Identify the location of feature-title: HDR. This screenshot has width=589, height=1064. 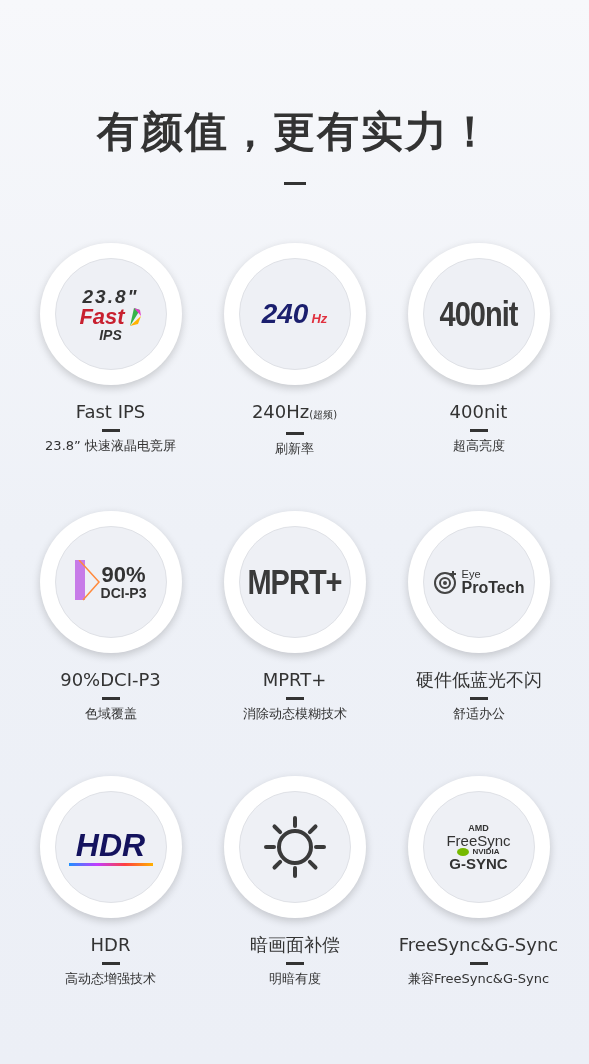
(110, 945).